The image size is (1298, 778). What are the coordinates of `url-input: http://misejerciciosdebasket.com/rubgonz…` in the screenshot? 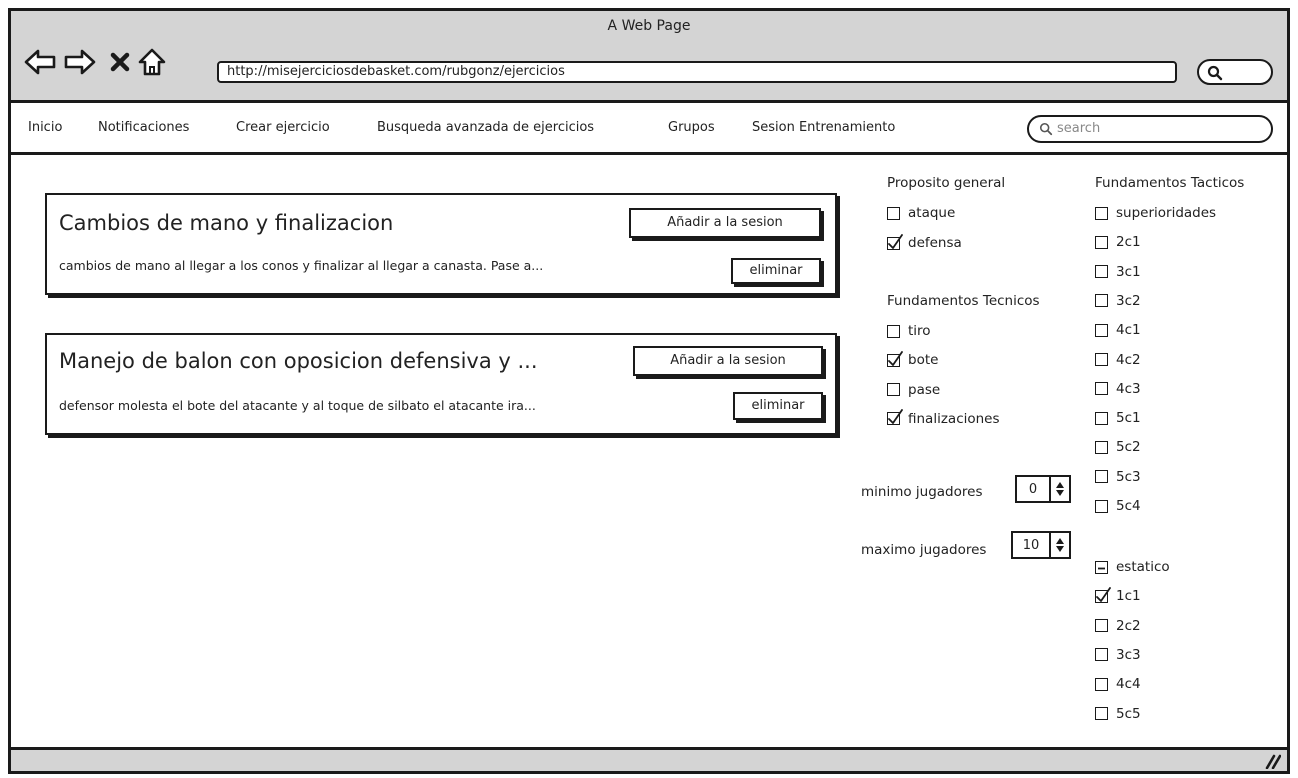 It's located at (697, 72).